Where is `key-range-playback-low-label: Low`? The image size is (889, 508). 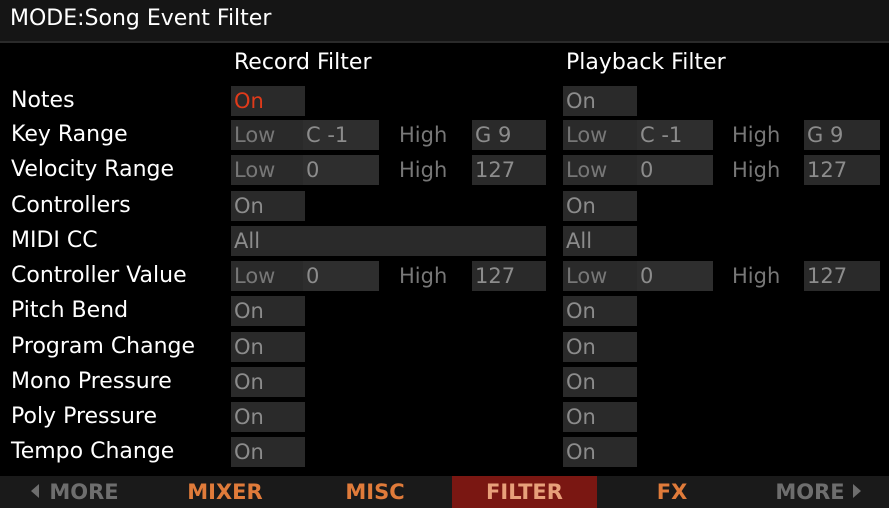
key-range-playback-low-label: Low is located at coordinates (587, 135).